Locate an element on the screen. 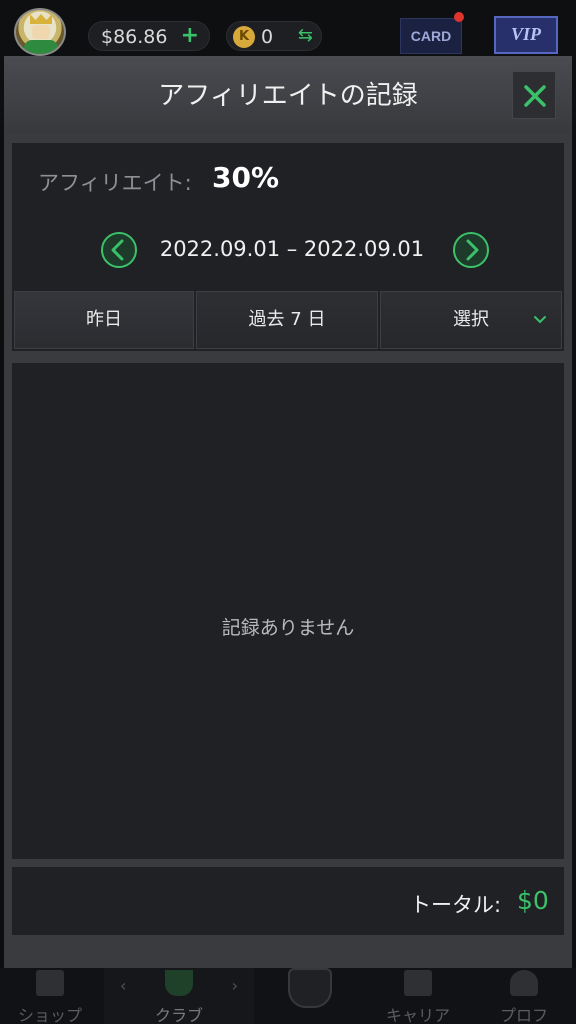 This screenshot has height=1024, width=576. chevron-right-icon is located at coordinates (471, 250).